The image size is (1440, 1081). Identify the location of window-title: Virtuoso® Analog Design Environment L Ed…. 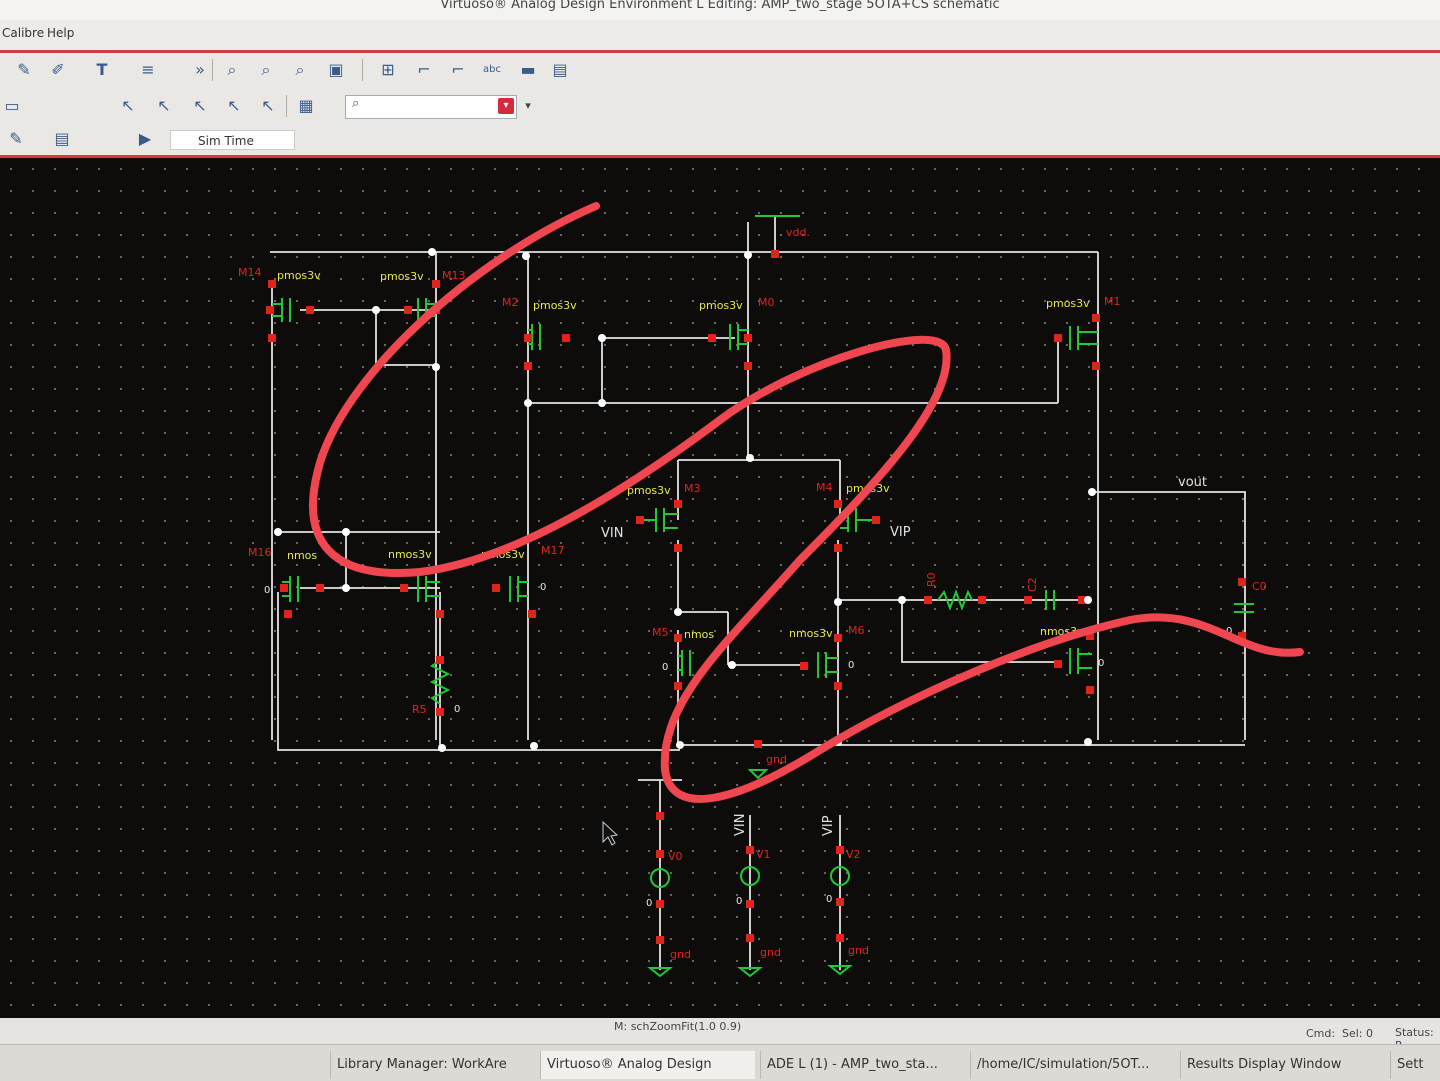
(720, 6).